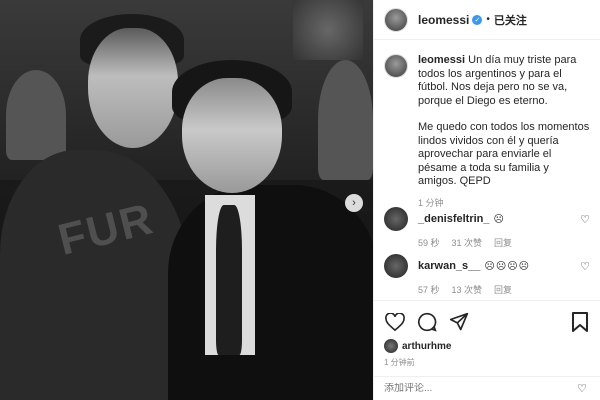 Image resolution: width=600 pixels, height=400 pixels. I want to click on comment-likes: 13 次赞, so click(467, 289).